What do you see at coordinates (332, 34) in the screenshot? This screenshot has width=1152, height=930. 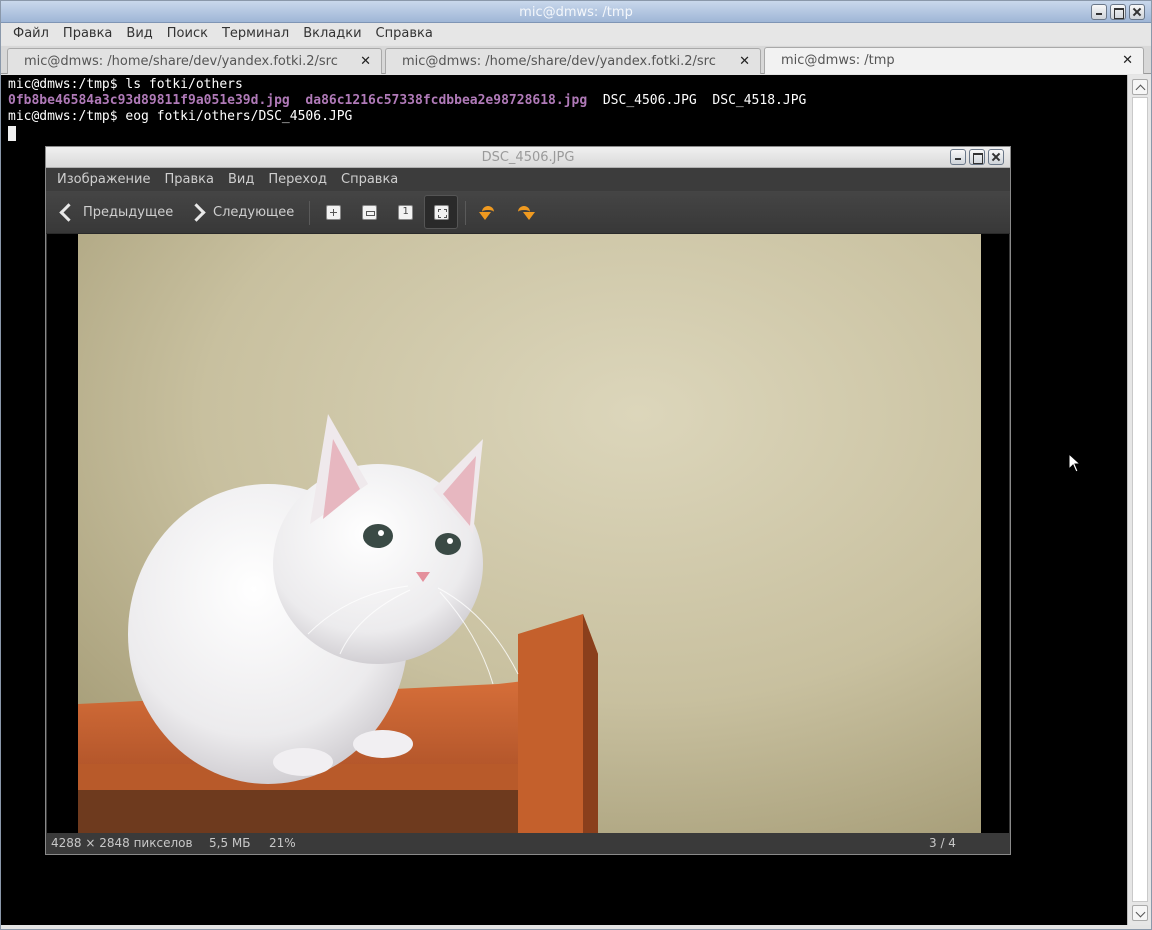 I see `menu-tabs: Вкладки` at bounding box center [332, 34].